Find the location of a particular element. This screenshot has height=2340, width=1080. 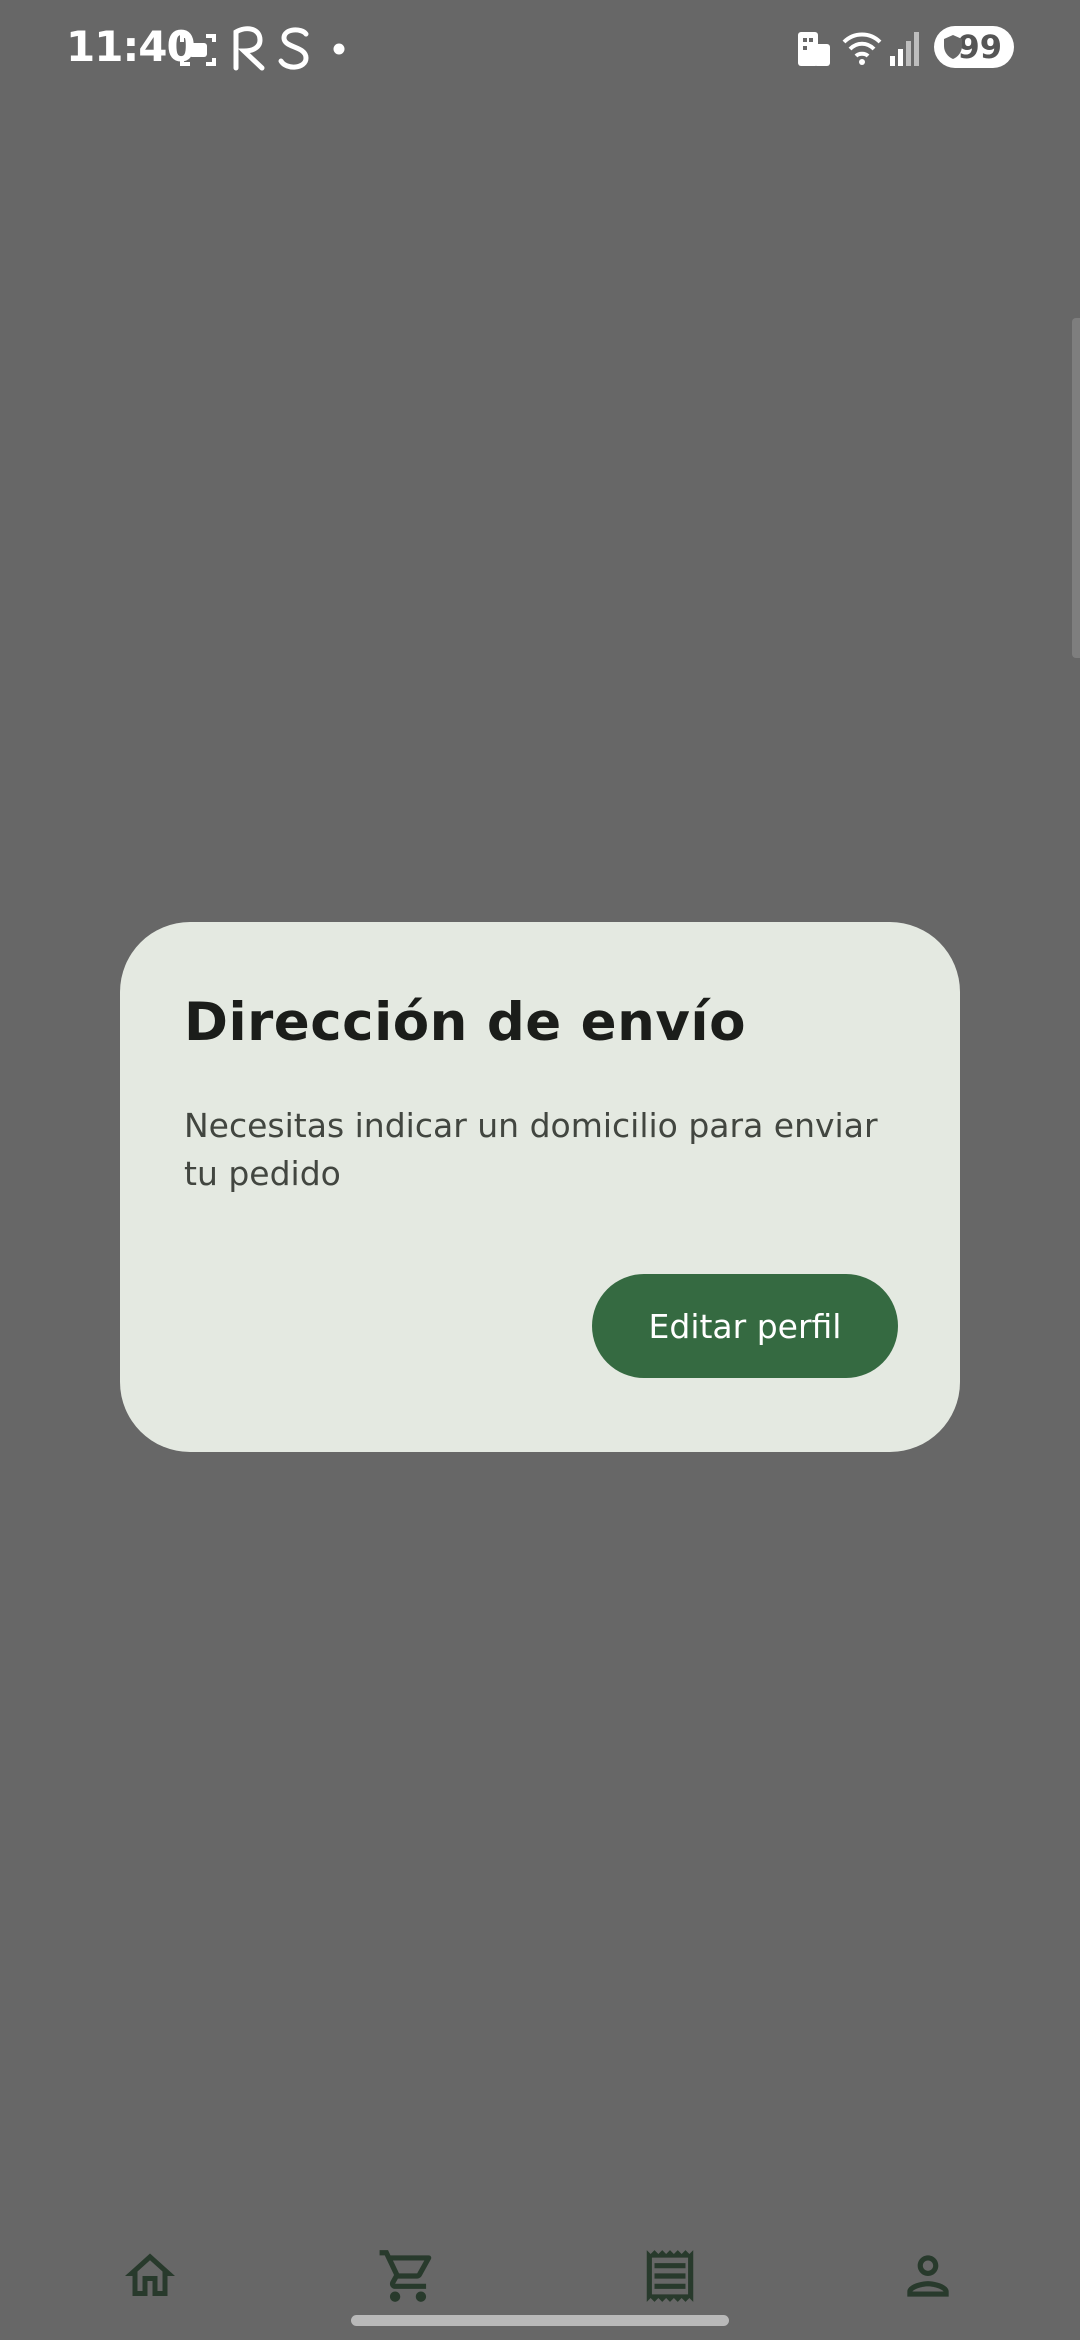

wifi-icon is located at coordinates (862, 50).